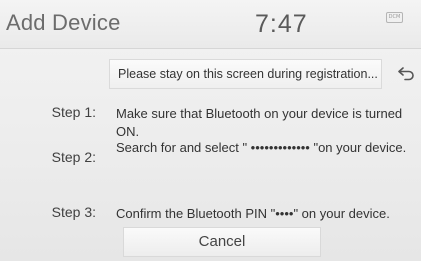  I want to click on step-1-label: Step 1:, so click(73, 112).